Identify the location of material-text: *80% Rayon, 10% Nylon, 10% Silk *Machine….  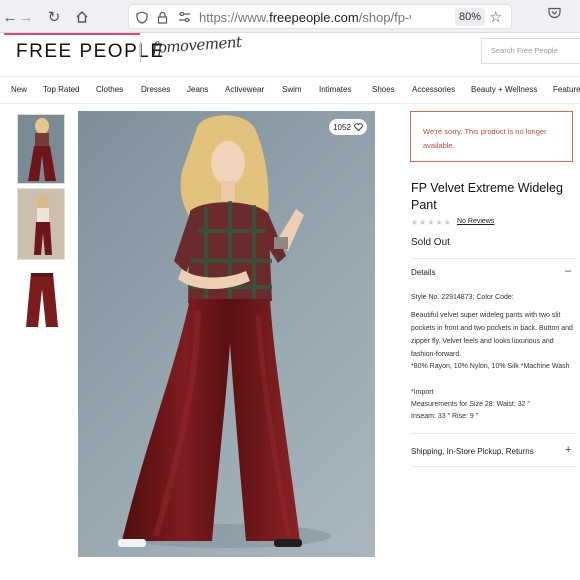
(490, 366).